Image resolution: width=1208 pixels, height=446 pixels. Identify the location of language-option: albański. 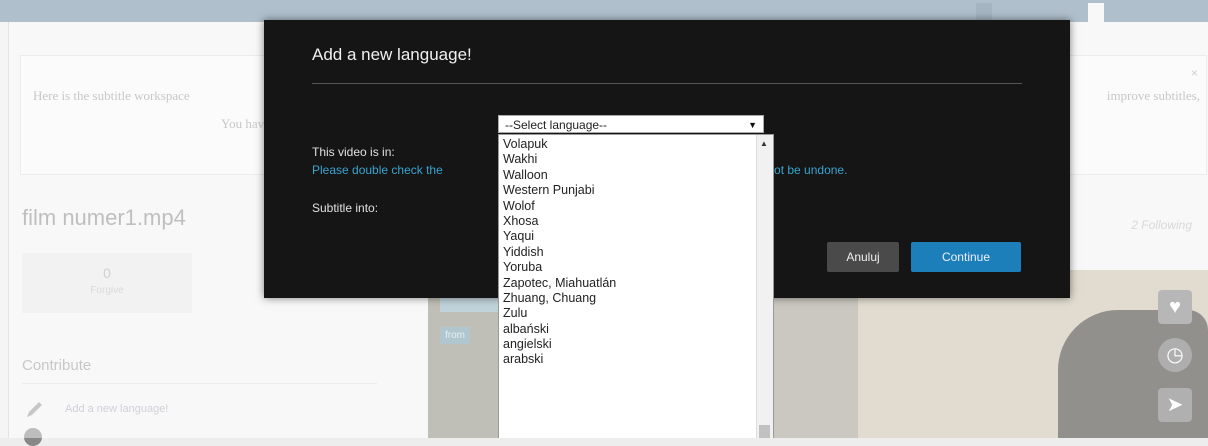
(628, 329).